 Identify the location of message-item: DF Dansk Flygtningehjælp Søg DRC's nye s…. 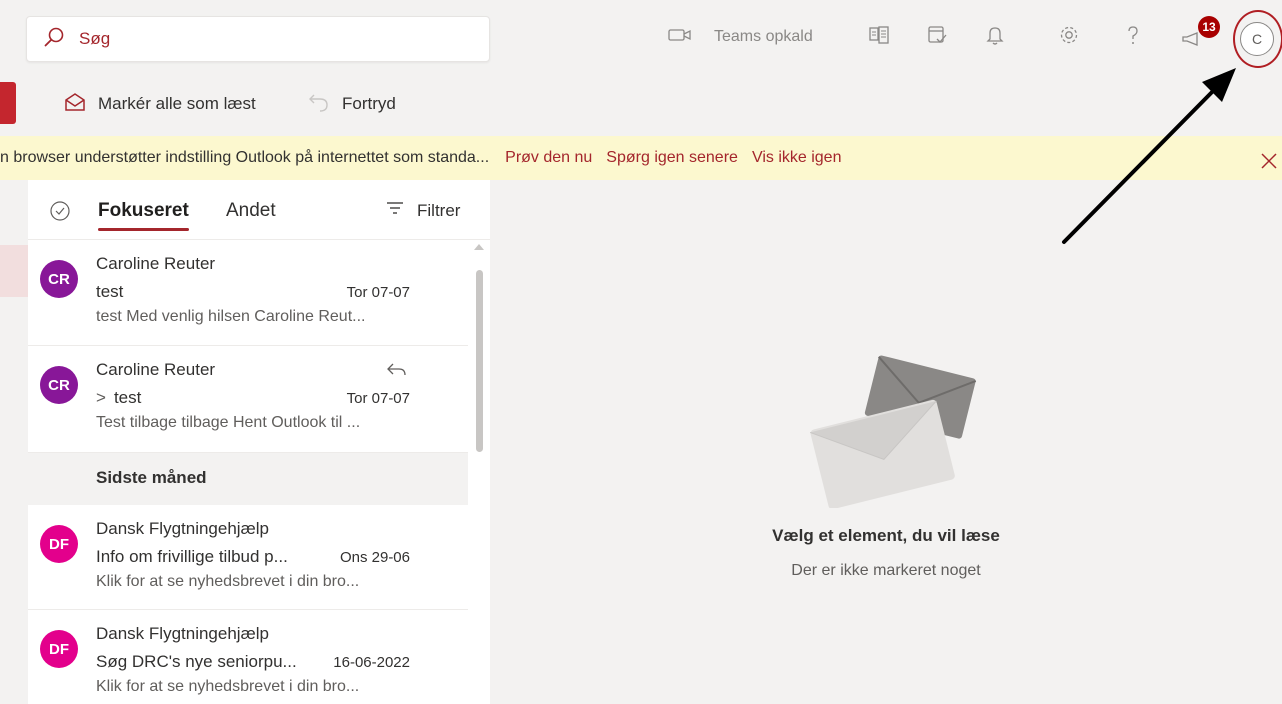
(248, 657).